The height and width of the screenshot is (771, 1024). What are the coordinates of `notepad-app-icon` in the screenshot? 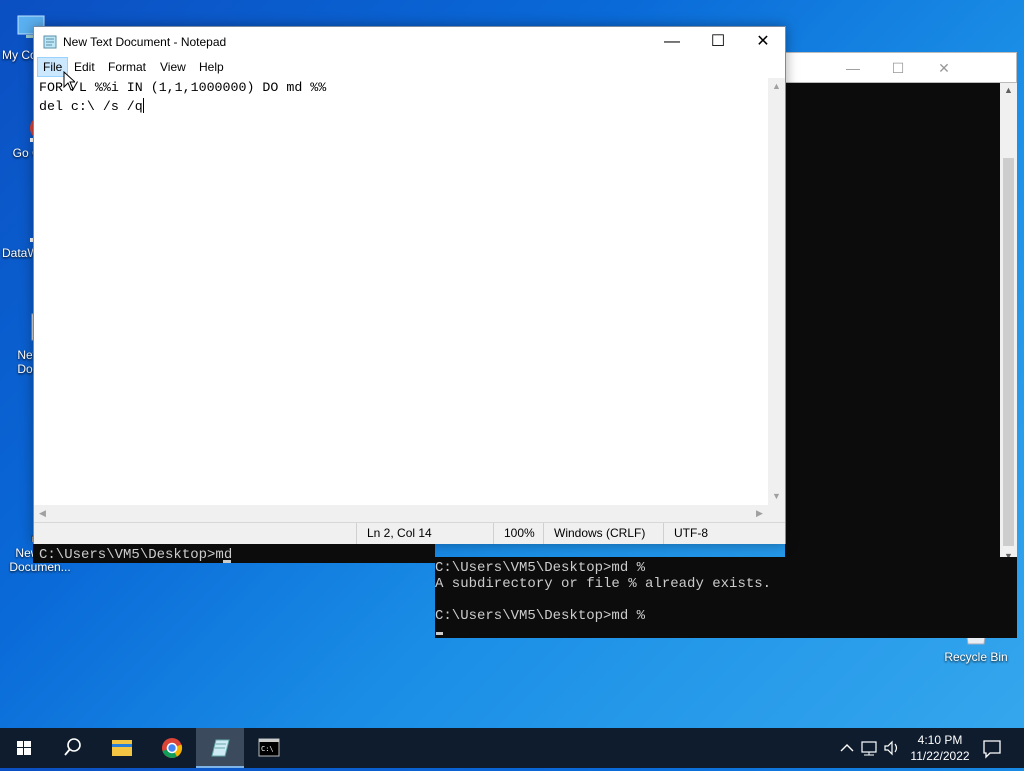 It's located at (50, 42).